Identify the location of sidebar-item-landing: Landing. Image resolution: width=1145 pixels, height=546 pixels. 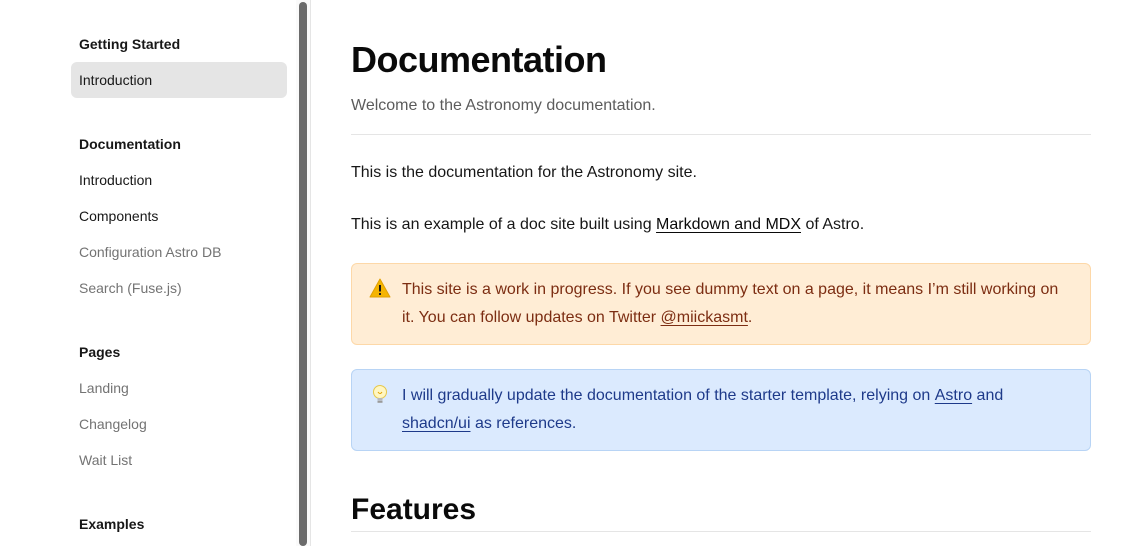
(179, 388).